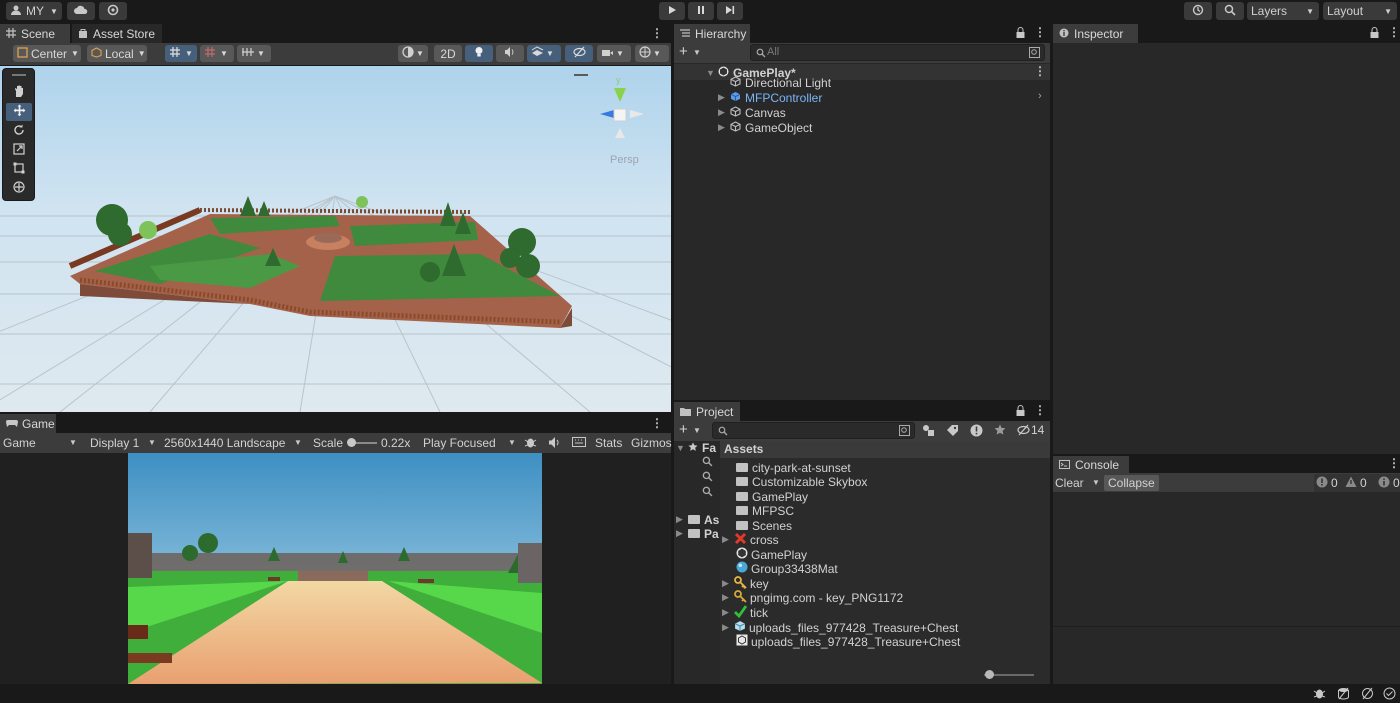 This screenshot has height=703, width=1400. Describe the element at coordinates (1360, 11) in the screenshot. I see `layout-dropdown: Layout ▼` at that location.